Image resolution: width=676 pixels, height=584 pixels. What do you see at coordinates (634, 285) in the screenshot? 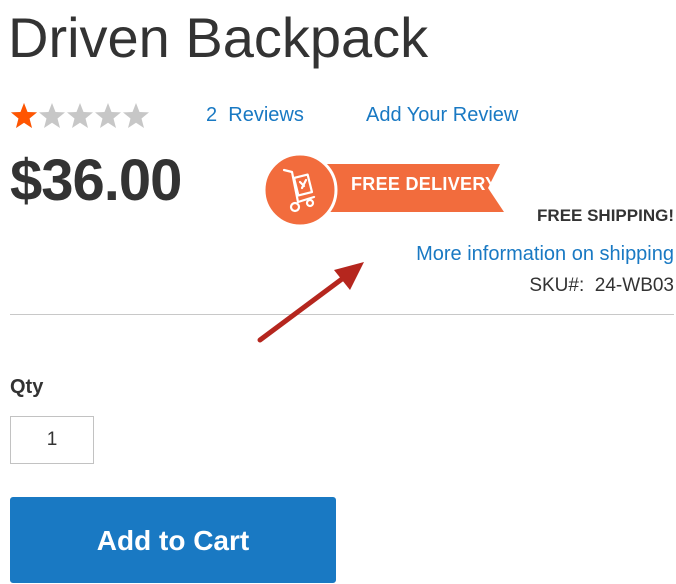
I see `sku-value: 24-WB03` at bounding box center [634, 285].